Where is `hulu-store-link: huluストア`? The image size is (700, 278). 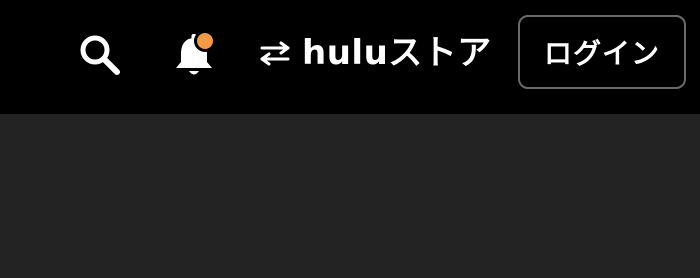 hulu-store-link: huluストア is located at coordinates (375, 53).